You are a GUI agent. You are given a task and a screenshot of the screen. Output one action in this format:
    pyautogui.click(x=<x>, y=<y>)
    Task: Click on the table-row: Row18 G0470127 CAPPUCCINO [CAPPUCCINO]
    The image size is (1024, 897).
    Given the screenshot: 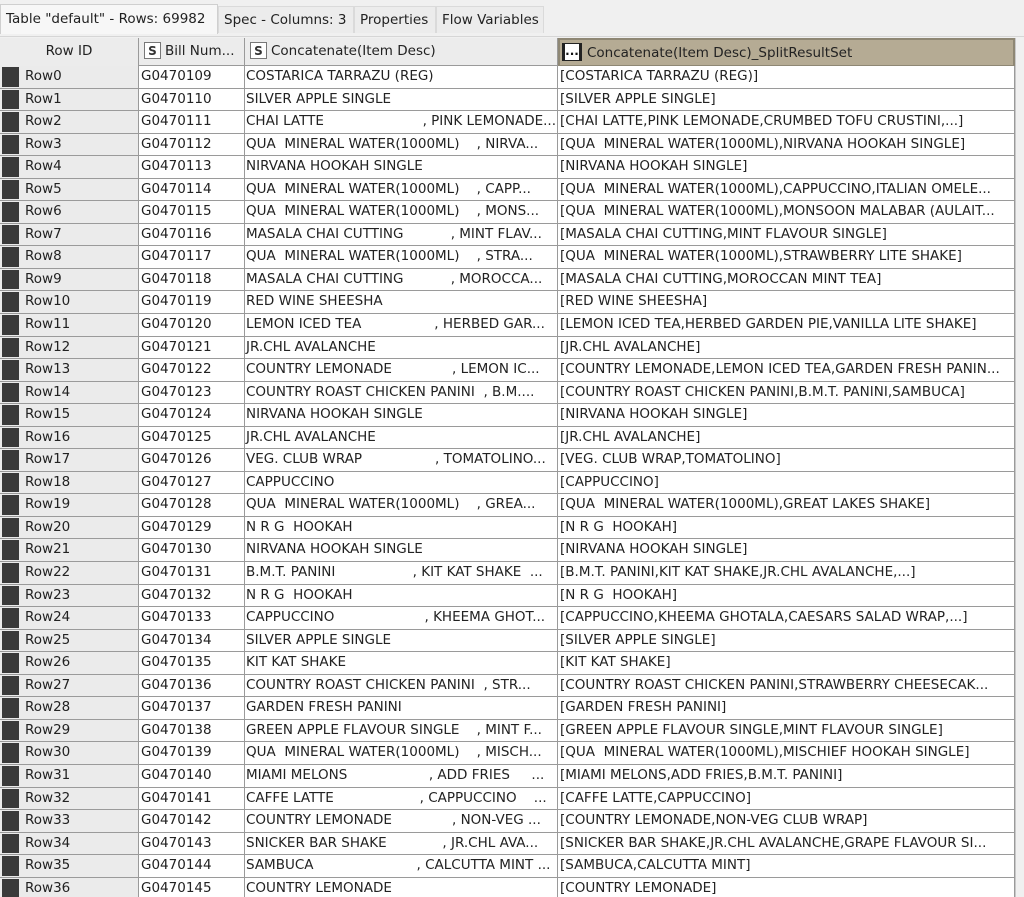 What is the action you would take?
    pyautogui.click(x=507, y=483)
    